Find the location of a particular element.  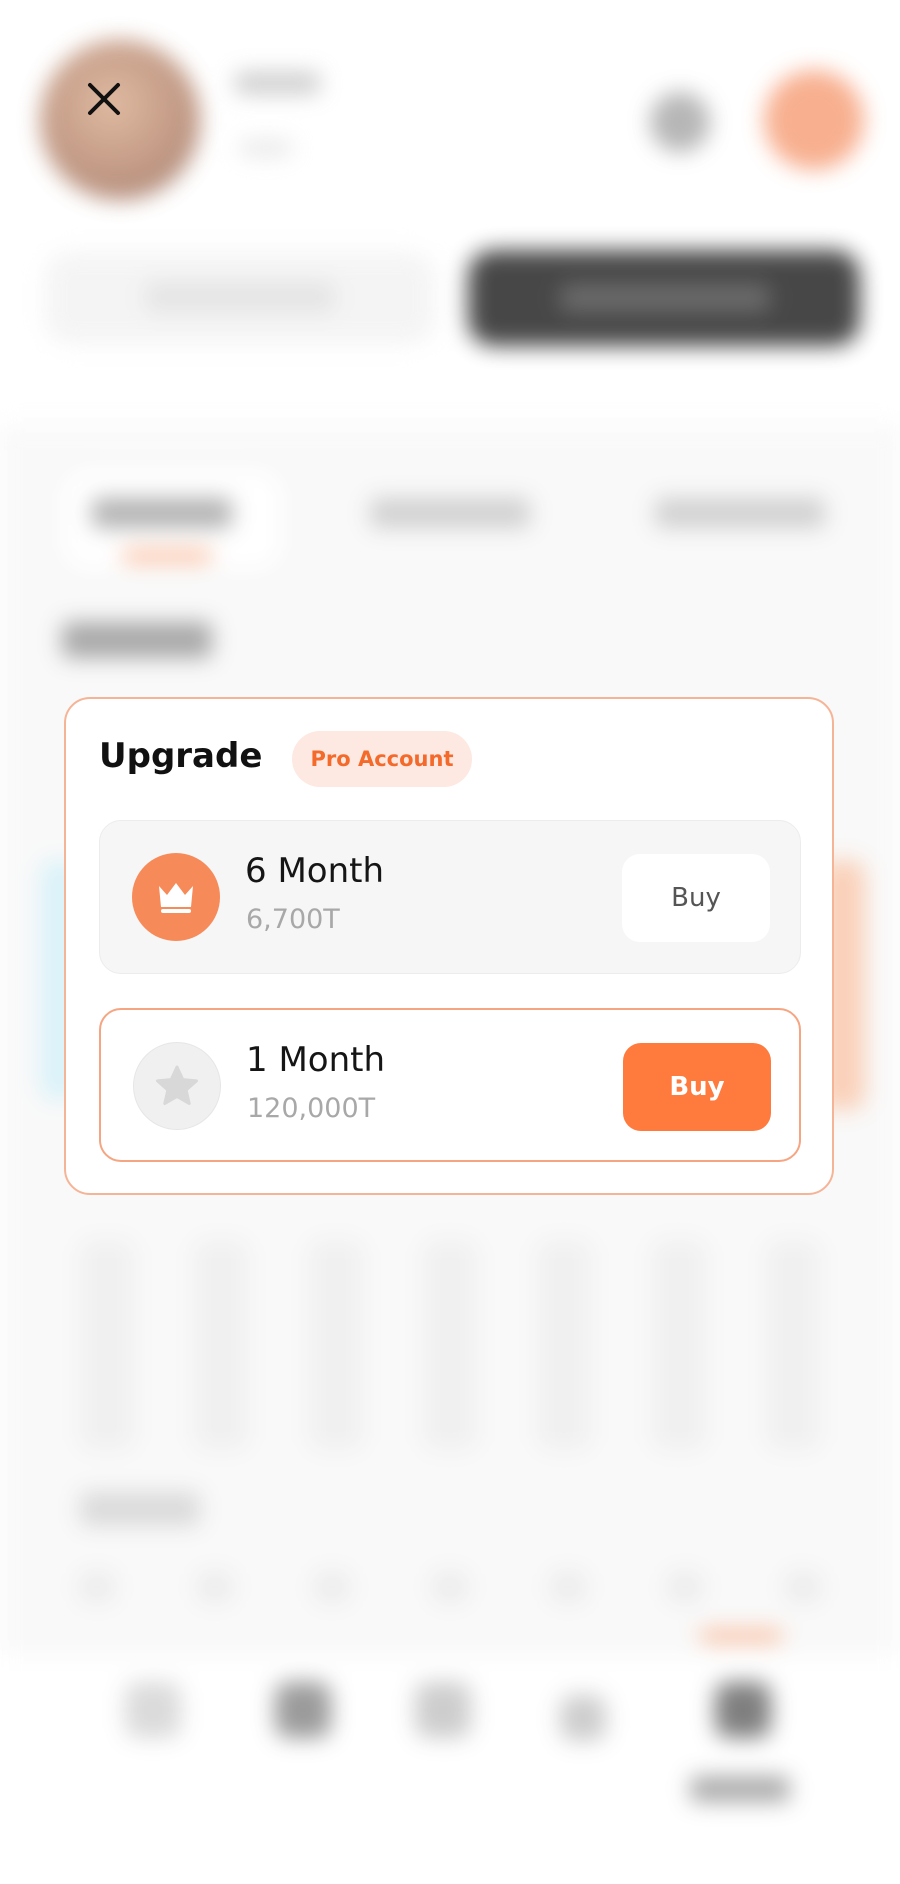

background-nav-indicator is located at coordinates (741, 1636).